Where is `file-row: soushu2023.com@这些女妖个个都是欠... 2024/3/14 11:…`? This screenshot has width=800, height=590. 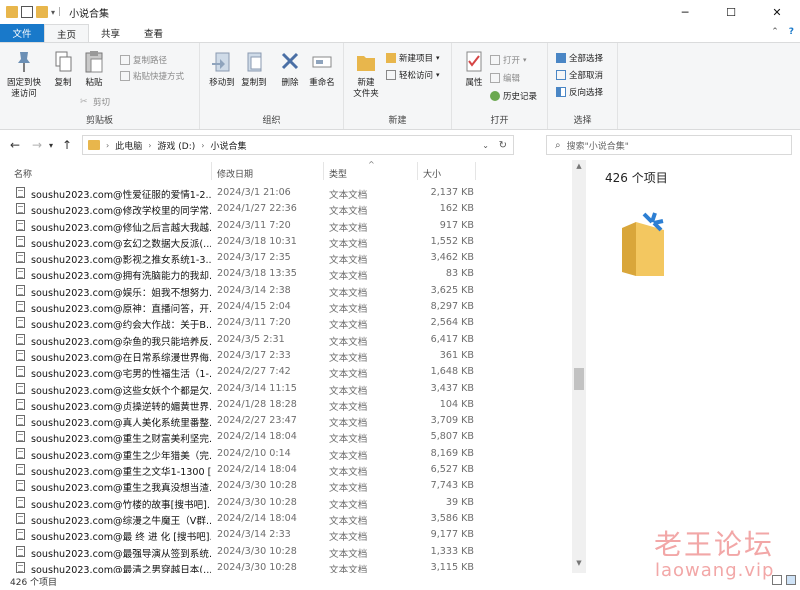
file-row: soushu2023.com@这些女妖个个都是欠... 2024/3/14 11:… is located at coordinates (286, 389).